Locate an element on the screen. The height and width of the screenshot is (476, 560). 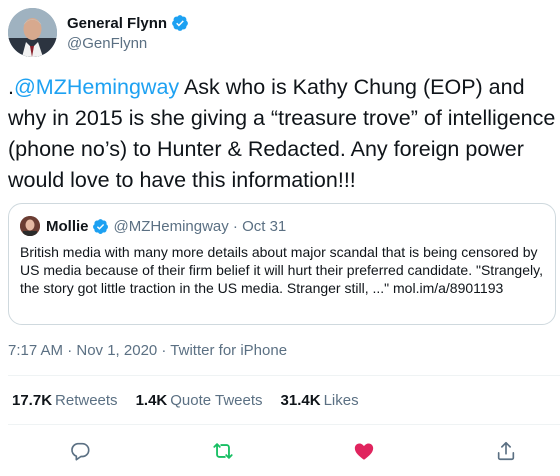
author-name-row: General Flynn is located at coordinates (128, 23).